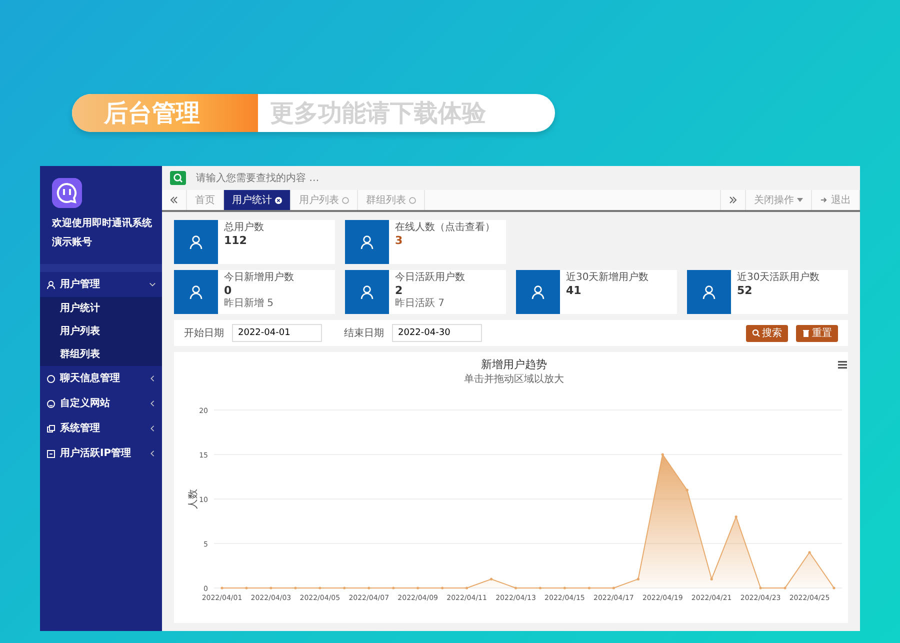 The height and width of the screenshot is (643, 900). Describe the element at coordinates (514, 379) in the screenshot. I see `chart-subtitle: 单击并拖动区域以放大` at that location.